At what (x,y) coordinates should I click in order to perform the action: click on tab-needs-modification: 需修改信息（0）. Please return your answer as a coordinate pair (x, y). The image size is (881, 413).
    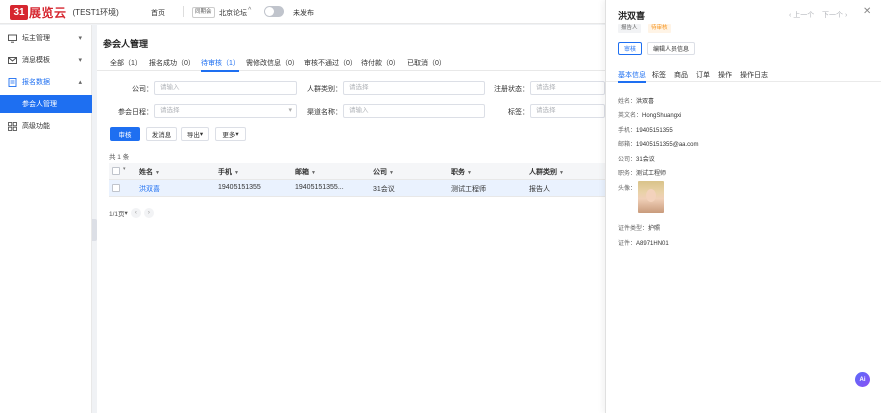
    Looking at the image, I should click on (272, 63).